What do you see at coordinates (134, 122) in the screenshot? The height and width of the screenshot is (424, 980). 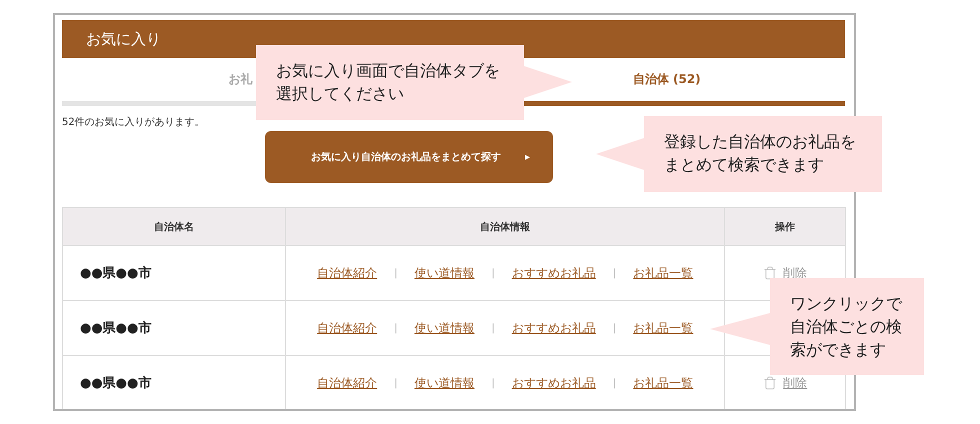 I see `favorites-count: 52件のお気に入りがあります。` at bounding box center [134, 122].